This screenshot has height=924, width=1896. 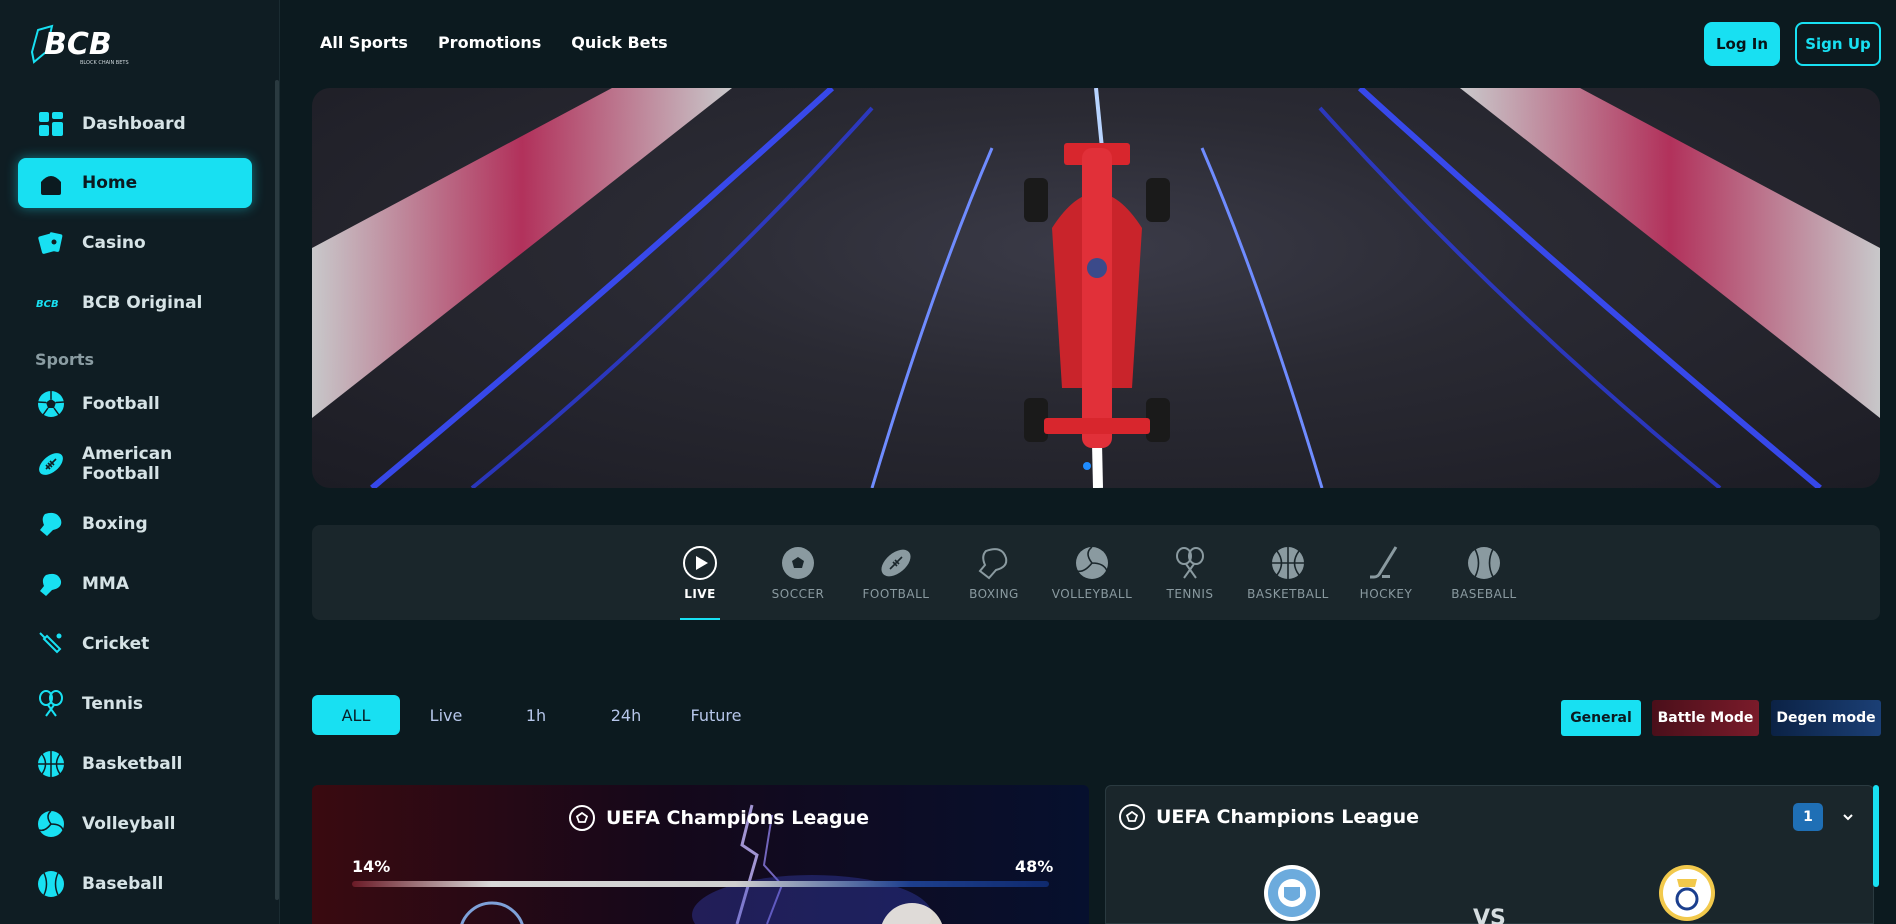 I want to click on nav-link-quick-bets: Quick Bets, so click(x=619, y=42).